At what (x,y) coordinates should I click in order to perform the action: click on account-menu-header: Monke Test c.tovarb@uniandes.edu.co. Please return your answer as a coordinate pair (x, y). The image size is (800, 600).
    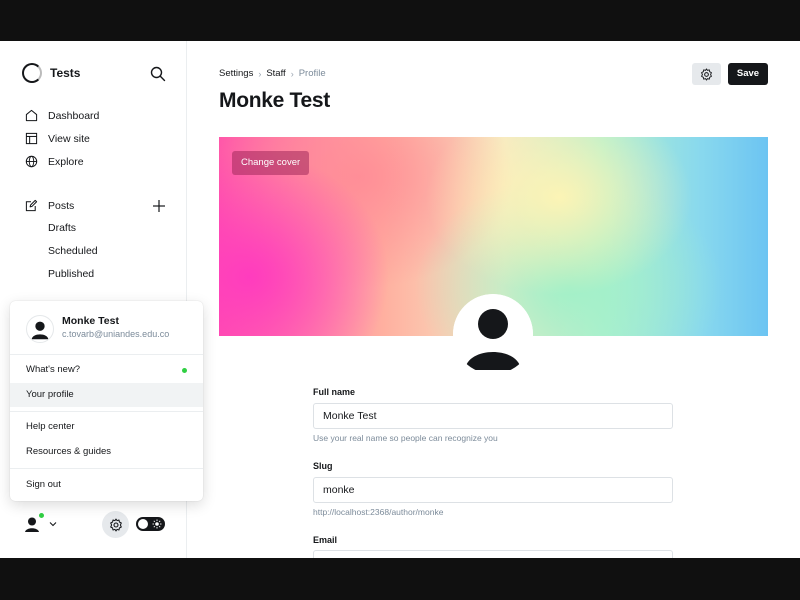
    Looking at the image, I should click on (106, 328).